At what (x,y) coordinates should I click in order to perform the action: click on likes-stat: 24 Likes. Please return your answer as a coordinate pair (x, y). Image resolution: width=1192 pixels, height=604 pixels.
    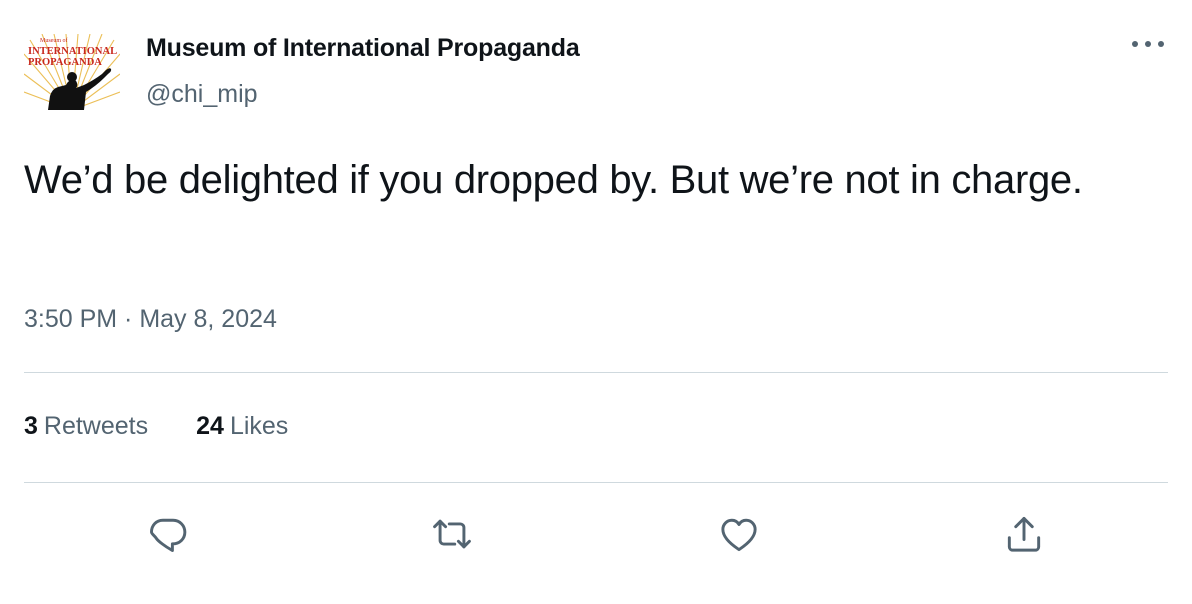
    Looking at the image, I should click on (242, 426).